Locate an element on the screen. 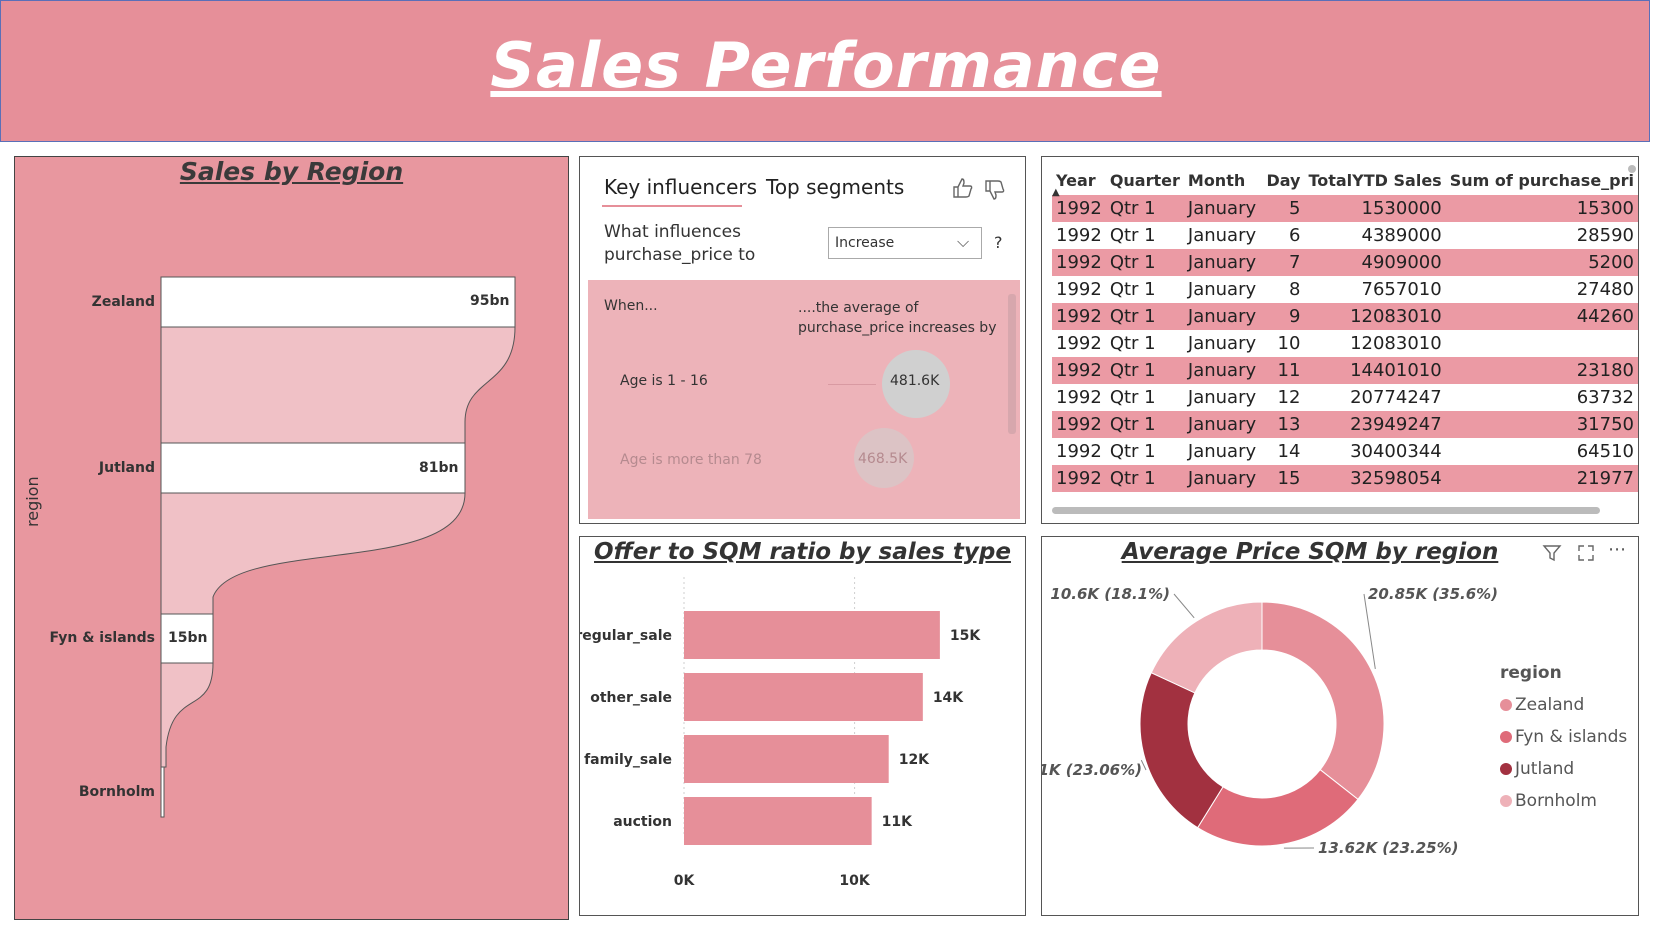 Image resolution: width=1653 pixels, height=926 pixels. legend-item: Zealand is located at coordinates (1542, 705).